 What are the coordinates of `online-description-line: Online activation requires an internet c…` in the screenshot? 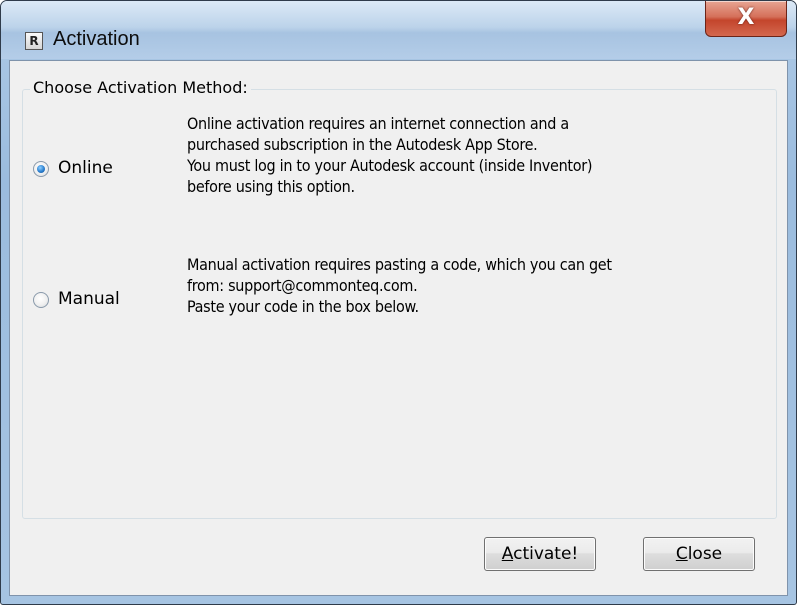 It's located at (378, 123).